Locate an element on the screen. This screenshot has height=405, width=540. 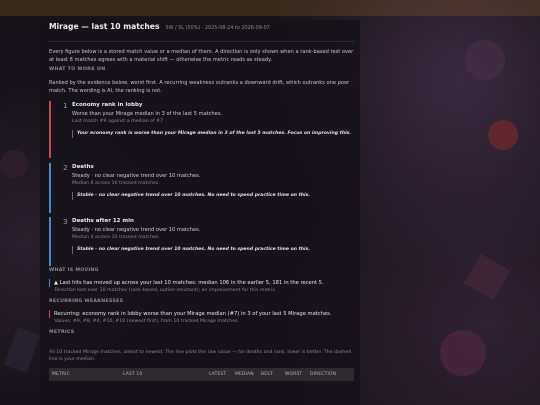
column-median: MEDIAN is located at coordinates (244, 374).